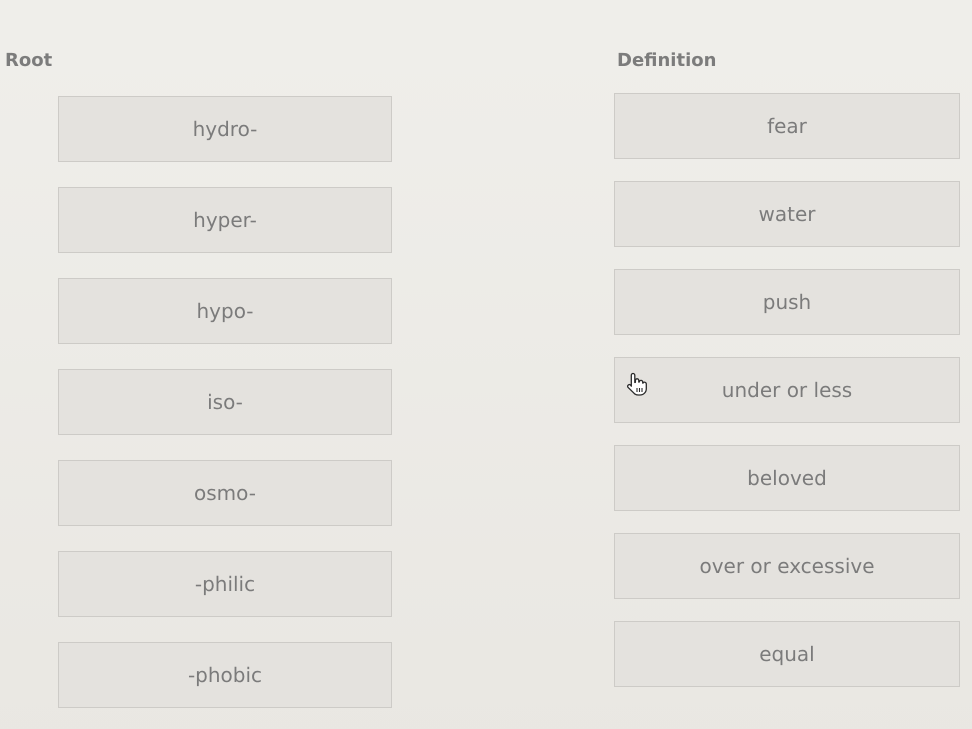 The image size is (972, 729). What do you see at coordinates (787, 302) in the screenshot?
I see `definition-tile: push` at bounding box center [787, 302].